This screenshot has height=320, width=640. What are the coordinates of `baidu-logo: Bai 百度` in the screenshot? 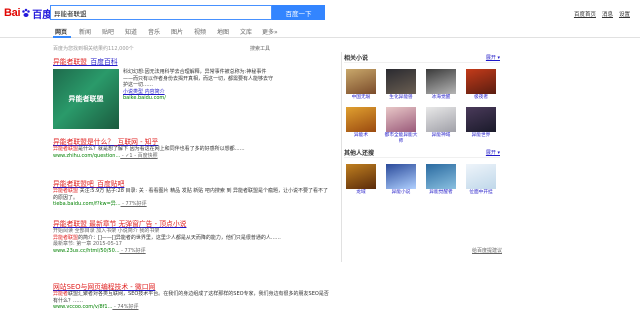 It's located at (28, 13).